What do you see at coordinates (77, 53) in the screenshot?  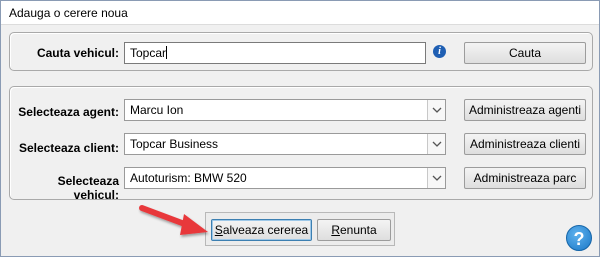 I see `search-label: Cauta vehicul:` at bounding box center [77, 53].